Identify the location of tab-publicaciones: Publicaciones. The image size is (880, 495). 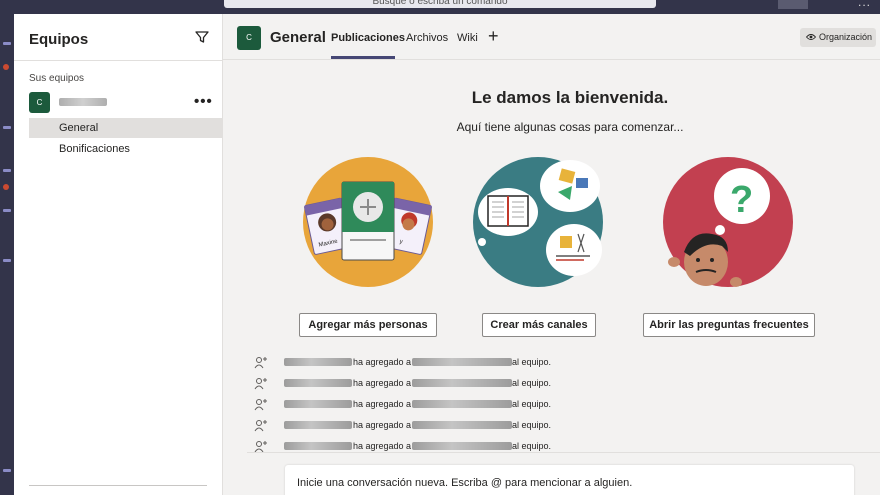
(368, 38).